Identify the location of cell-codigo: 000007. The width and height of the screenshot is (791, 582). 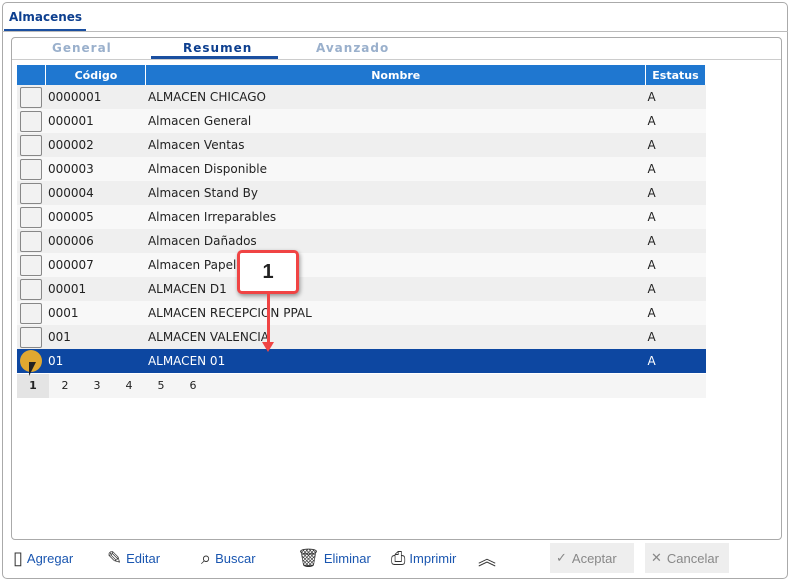
(95, 265).